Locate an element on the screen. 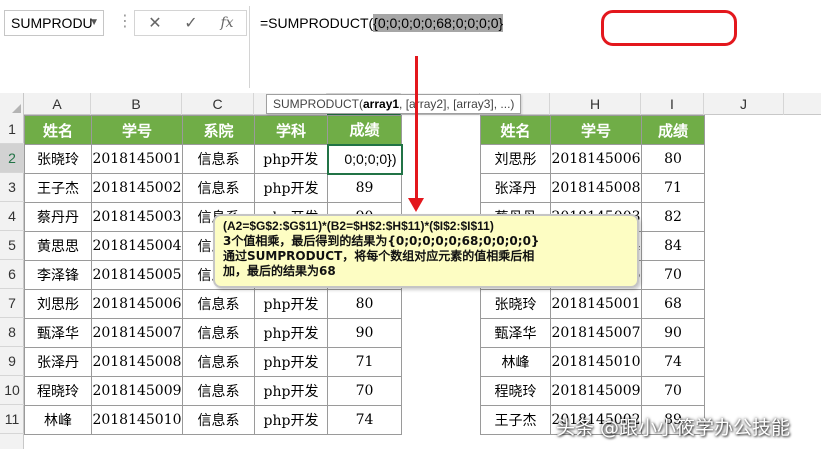  tooltip-current-arg: array1 is located at coordinates (381, 104).